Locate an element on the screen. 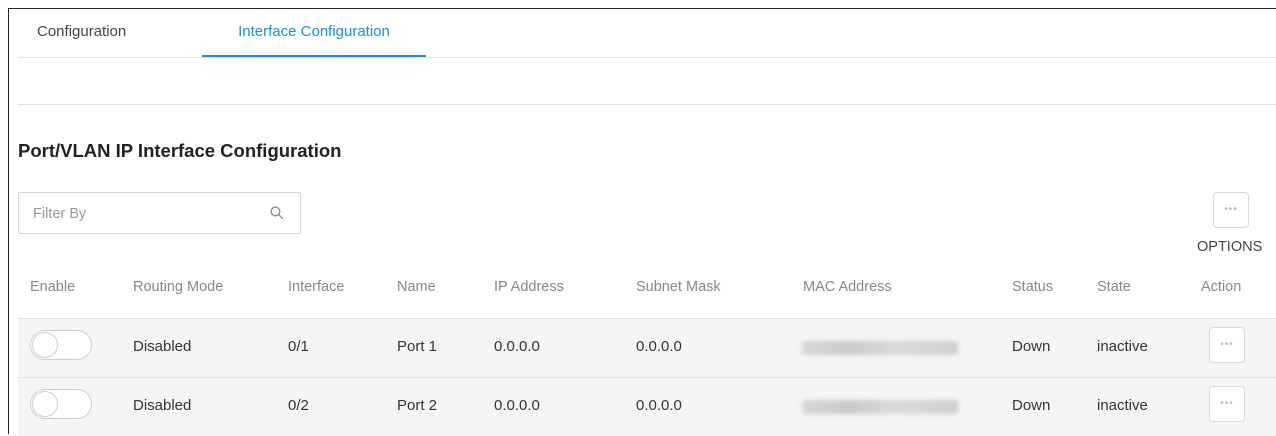  search-icon is located at coordinates (277, 213).